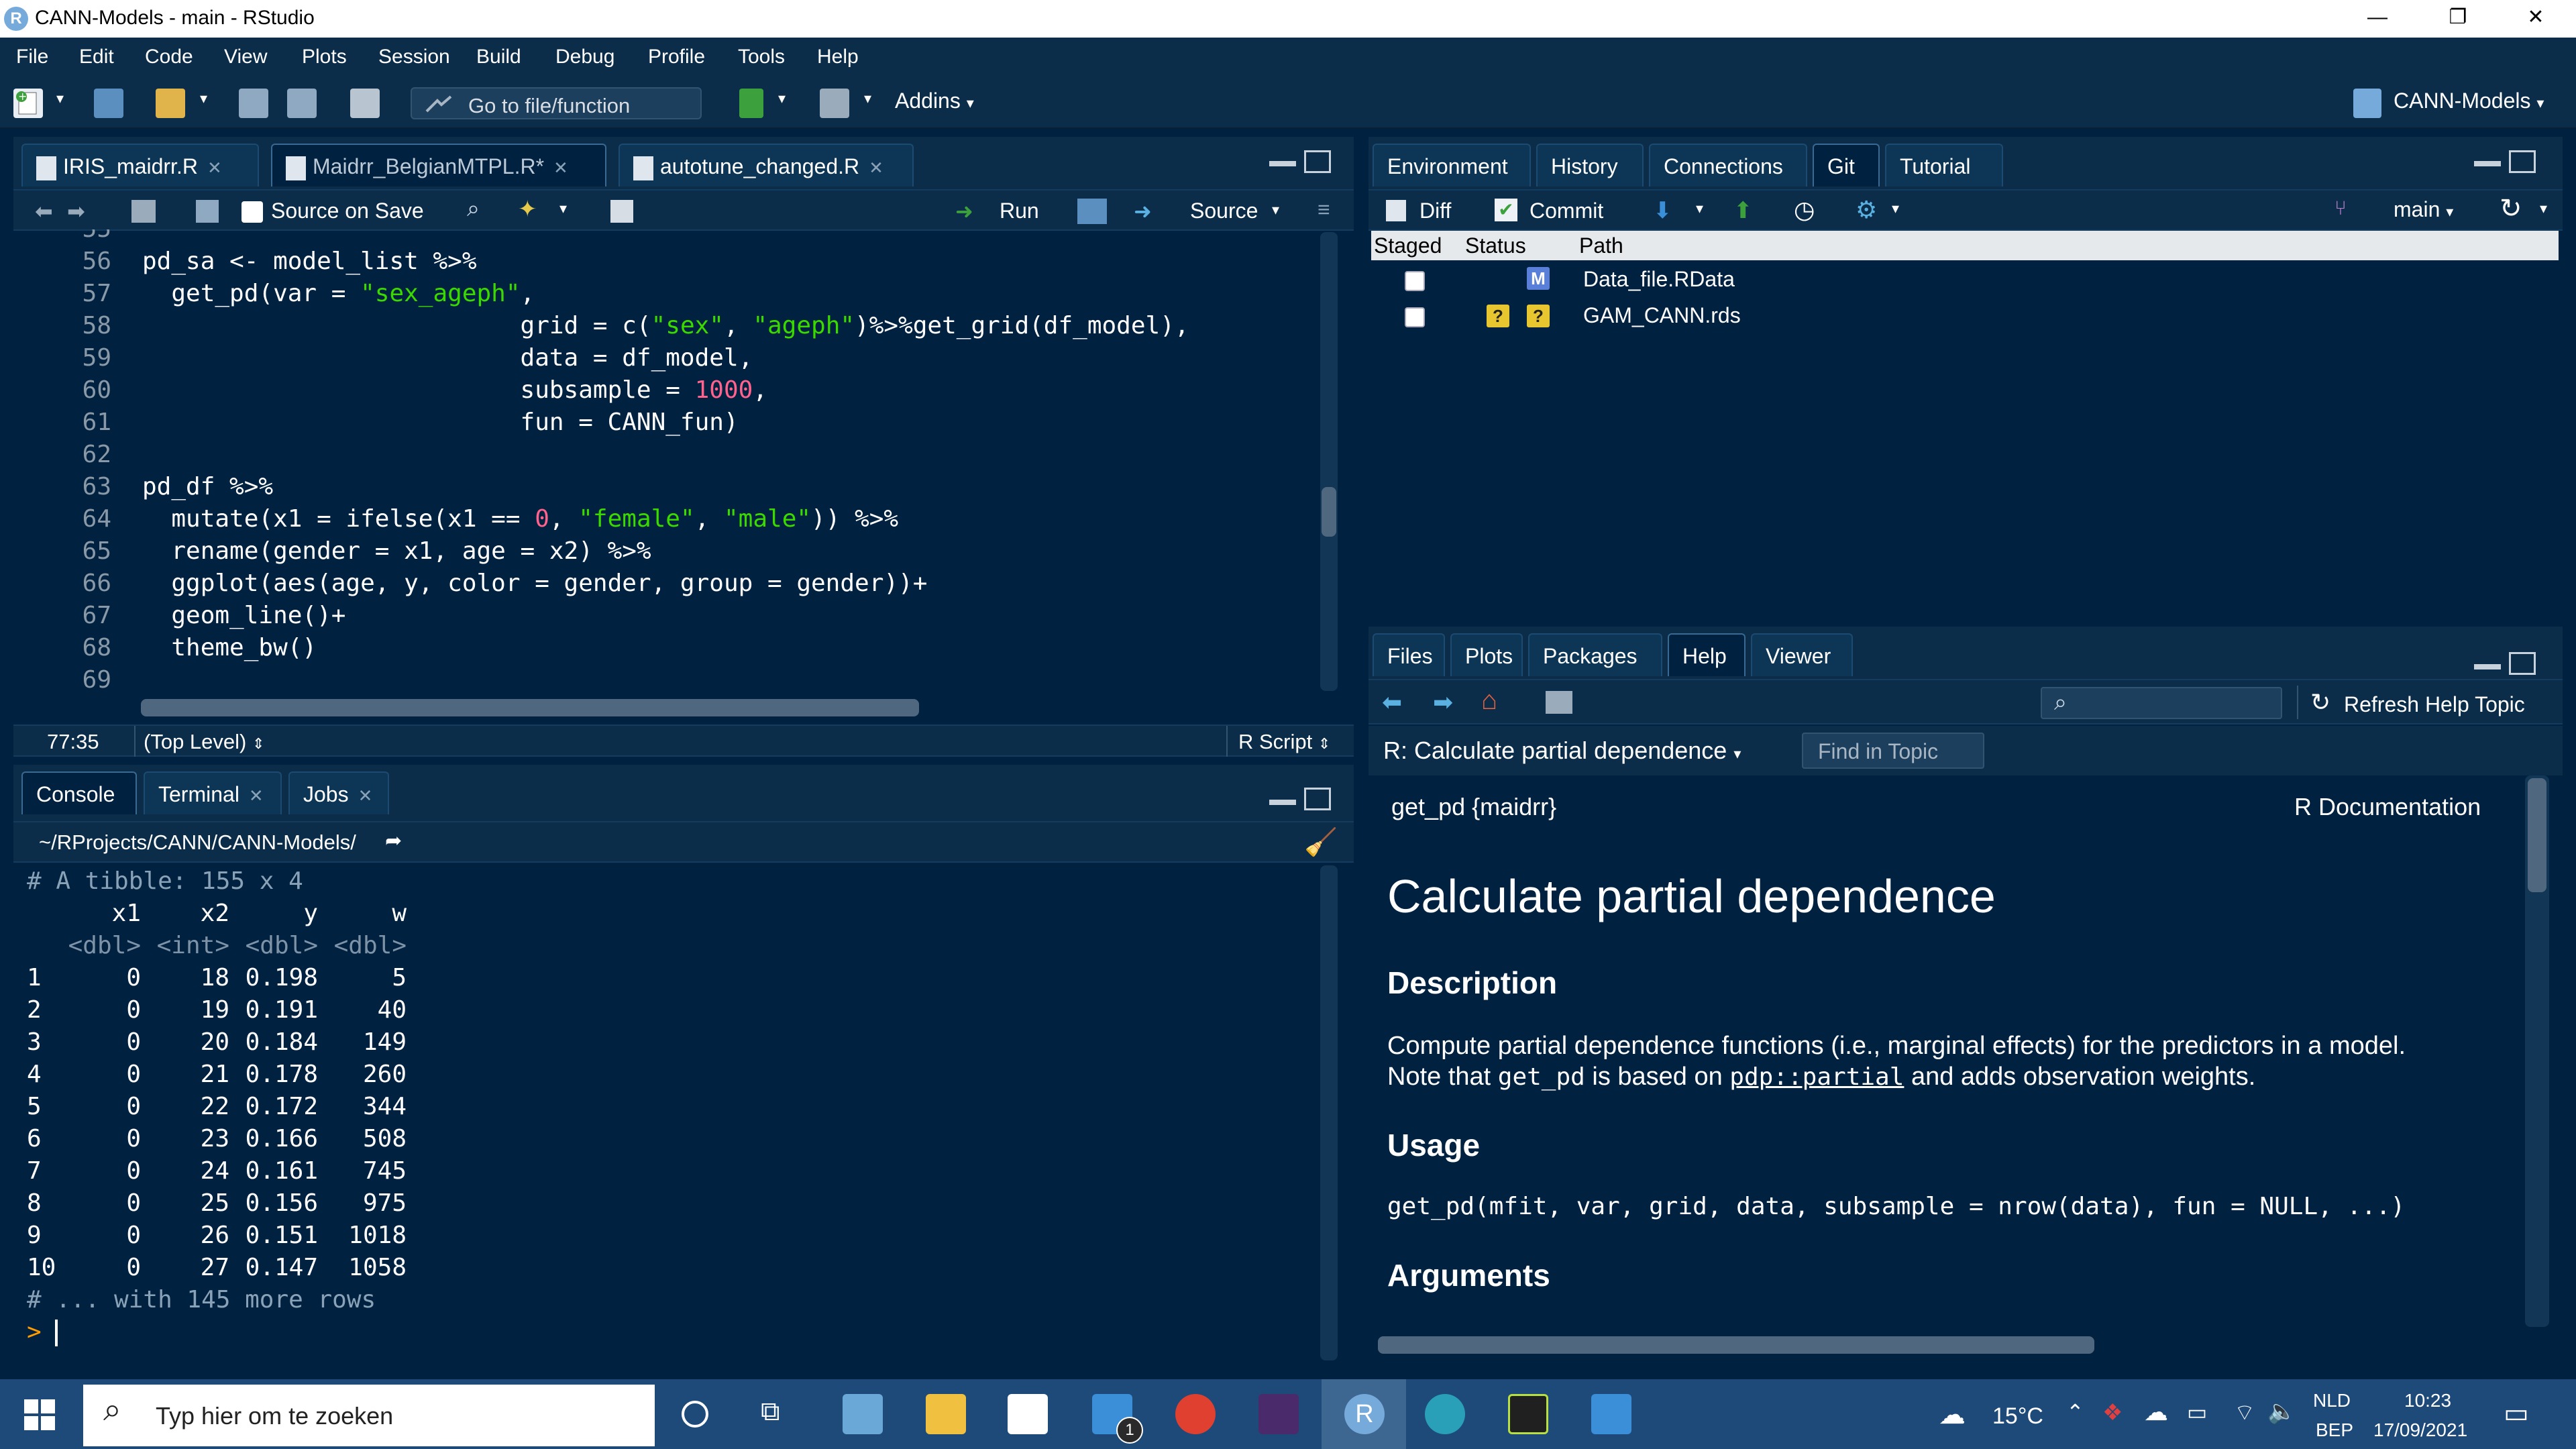 This screenshot has width=2576, height=1449. I want to click on pycharm-icon, so click(1528, 1414).